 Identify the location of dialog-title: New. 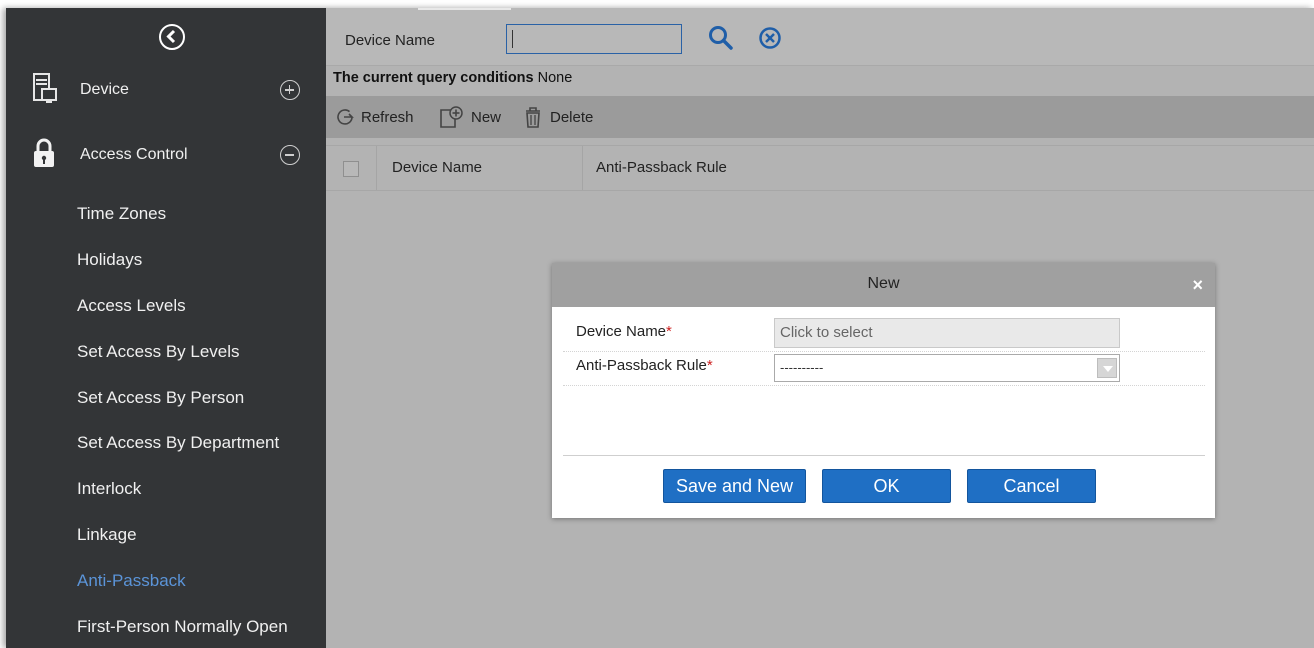
(883, 283).